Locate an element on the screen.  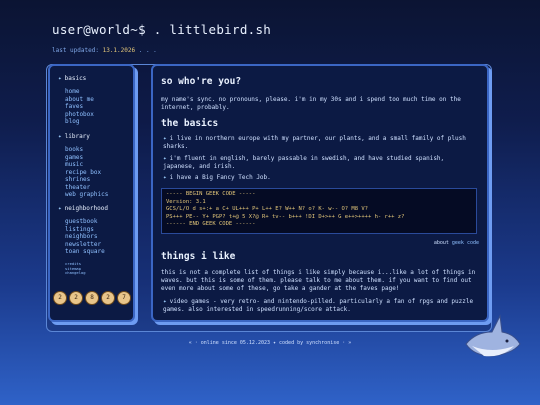
sidebar-section-title: neighborhood is located at coordinates (86, 208).